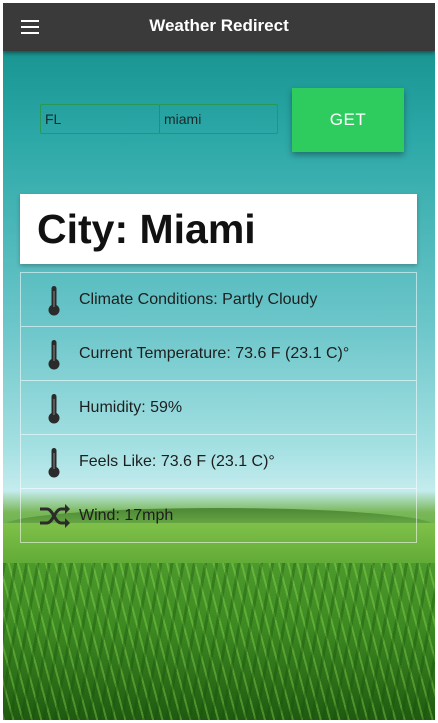 The height and width of the screenshot is (723, 438). I want to click on current-temperature-text: Current Temperature: 73.6 F (23.1 C)°, so click(214, 353).